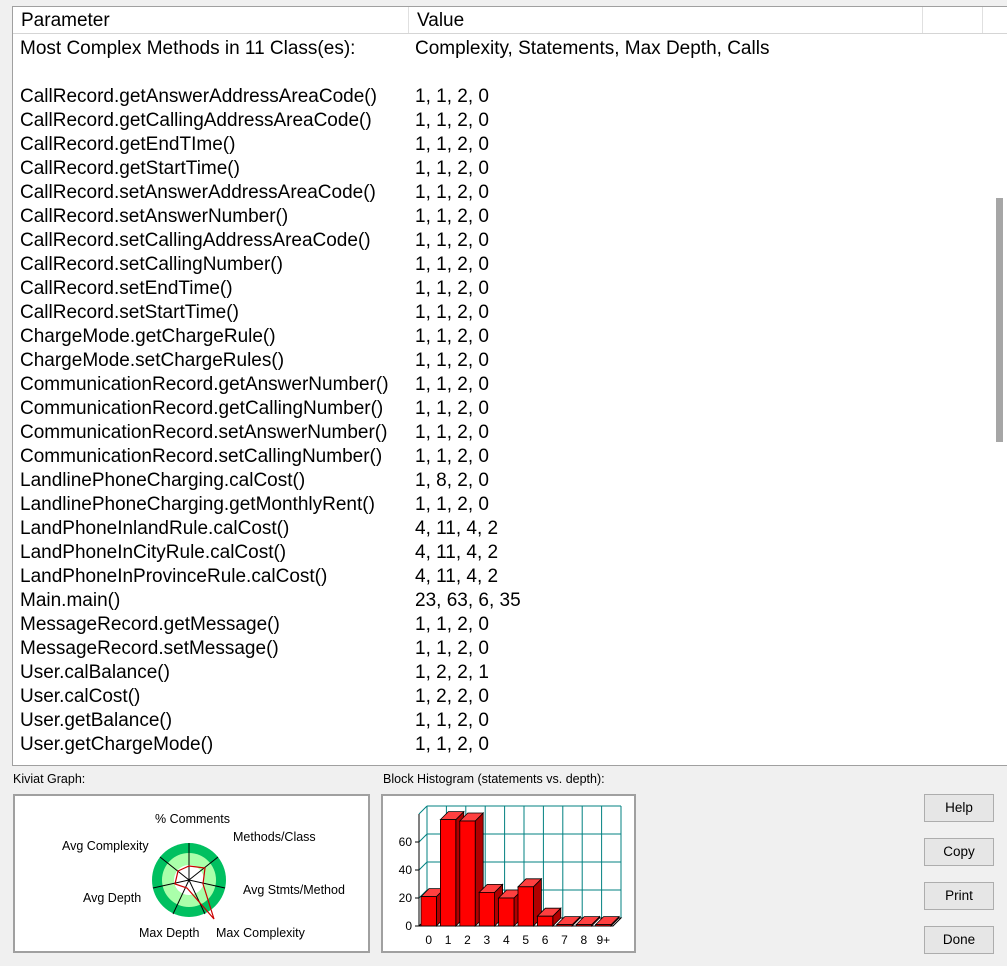 This screenshot has height=966, width=1007. What do you see at coordinates (201, 456) in the screenshot?
I see `row-parameter: CommunicationRecord.setCallingNumber()` at bounding box center [201, 456].